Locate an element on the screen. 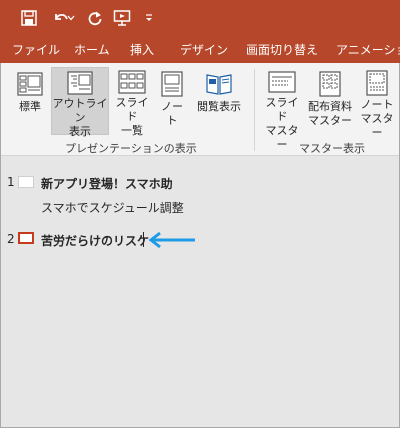 The width and height of the screenshot is (400, 428). normal-view-button: 標準 is located at coordinates (30, 101).